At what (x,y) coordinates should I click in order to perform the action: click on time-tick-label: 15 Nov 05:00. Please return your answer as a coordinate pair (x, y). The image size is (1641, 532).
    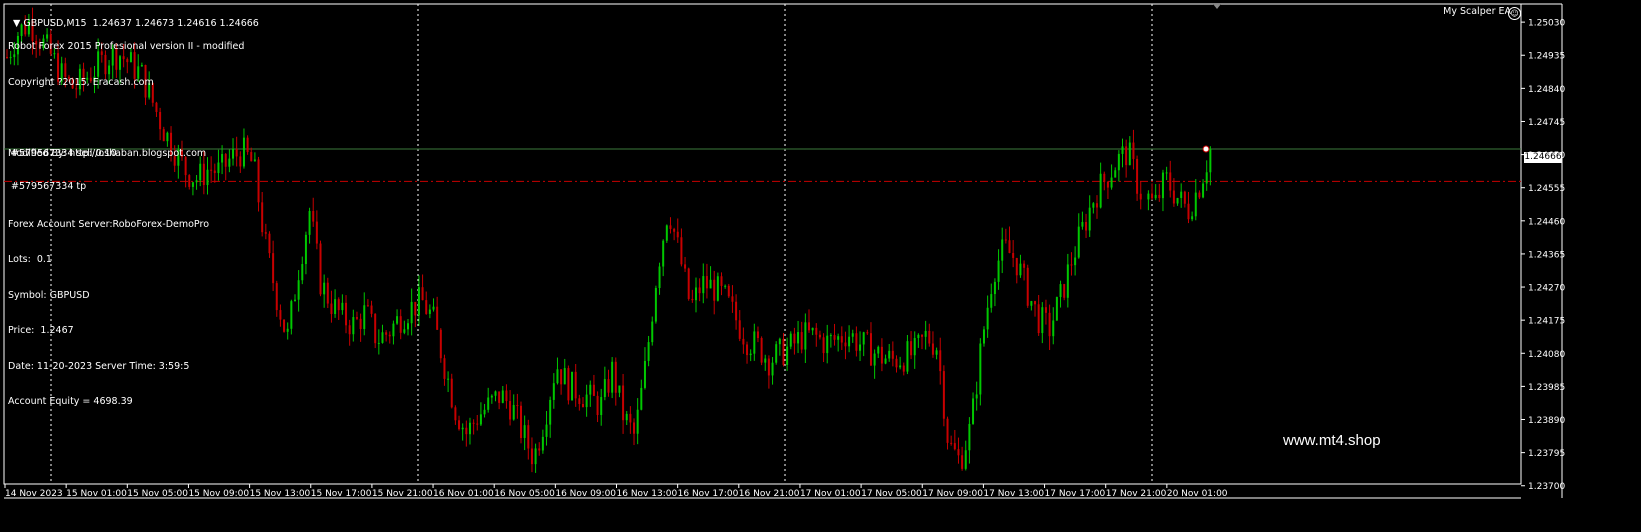
    Looking at the image, I should click on (157, 494).